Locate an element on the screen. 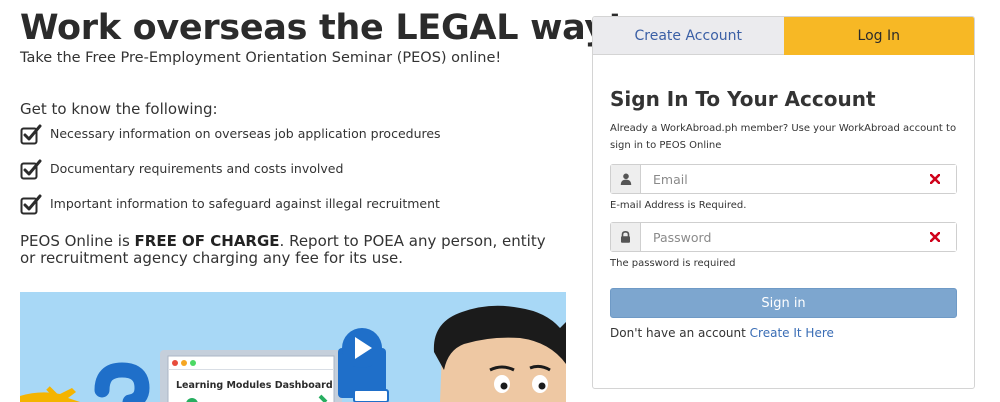 The height and width of the screenshot is (402, 1000). dashboard-window: Learning Modules Dashboard is located at coordinates (251, 376).